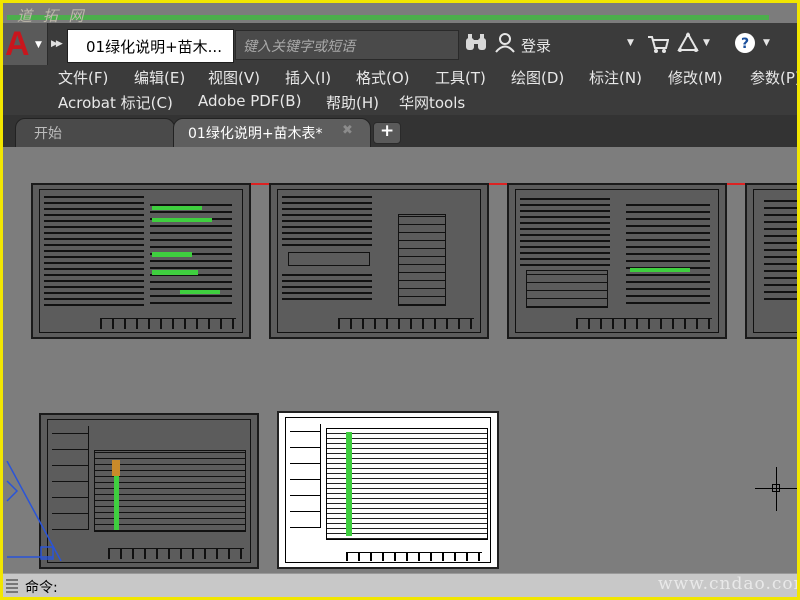  What do you see at coordinates (401, 585) in the screenshot?
I see `command-line: 命令: www.cndao.com` at bounding box center [401, 585].